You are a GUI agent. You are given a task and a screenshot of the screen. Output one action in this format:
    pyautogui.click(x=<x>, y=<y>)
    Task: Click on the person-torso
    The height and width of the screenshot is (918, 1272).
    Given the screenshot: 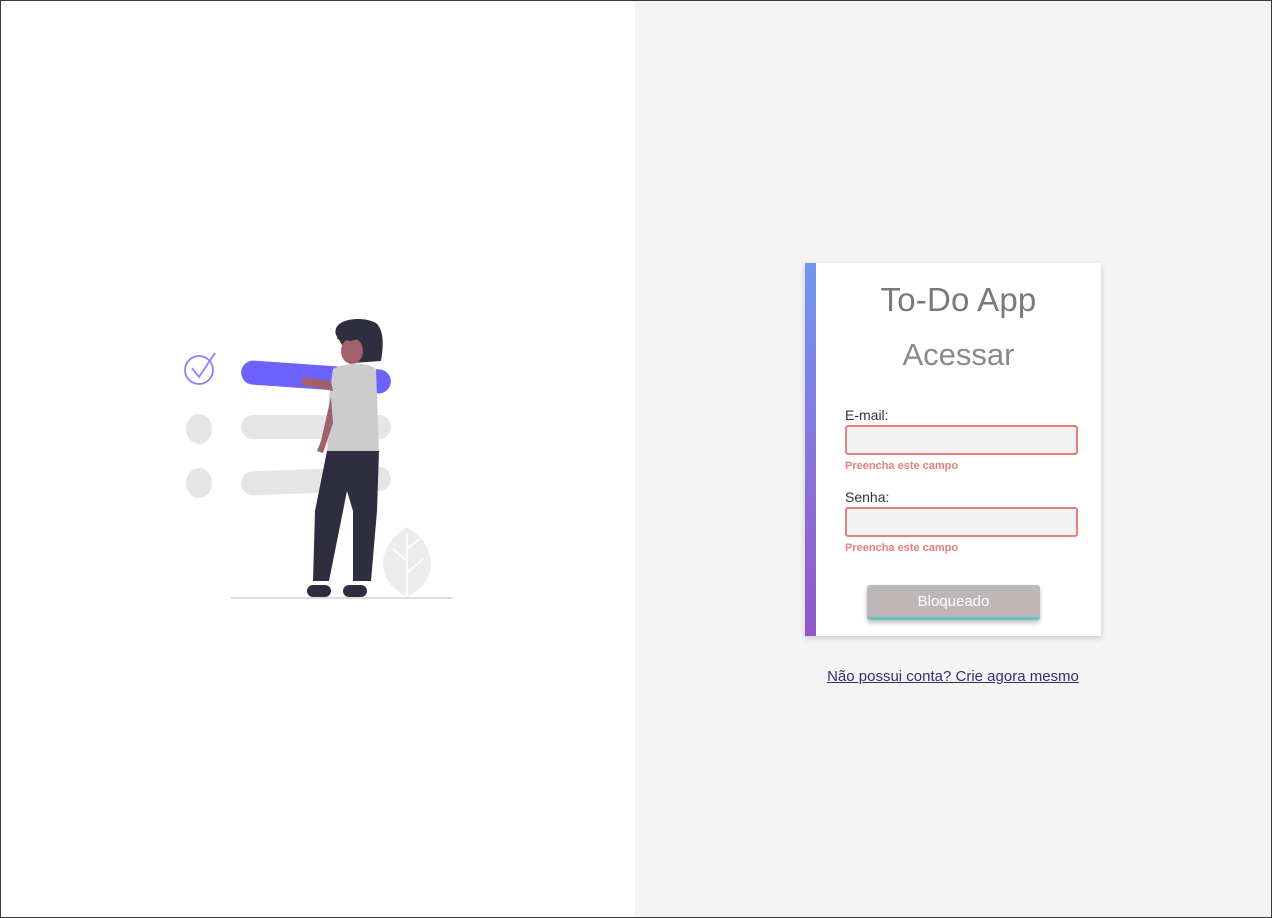 What is the action you would take?
    pyautogui.click(x=353, y=409)
    